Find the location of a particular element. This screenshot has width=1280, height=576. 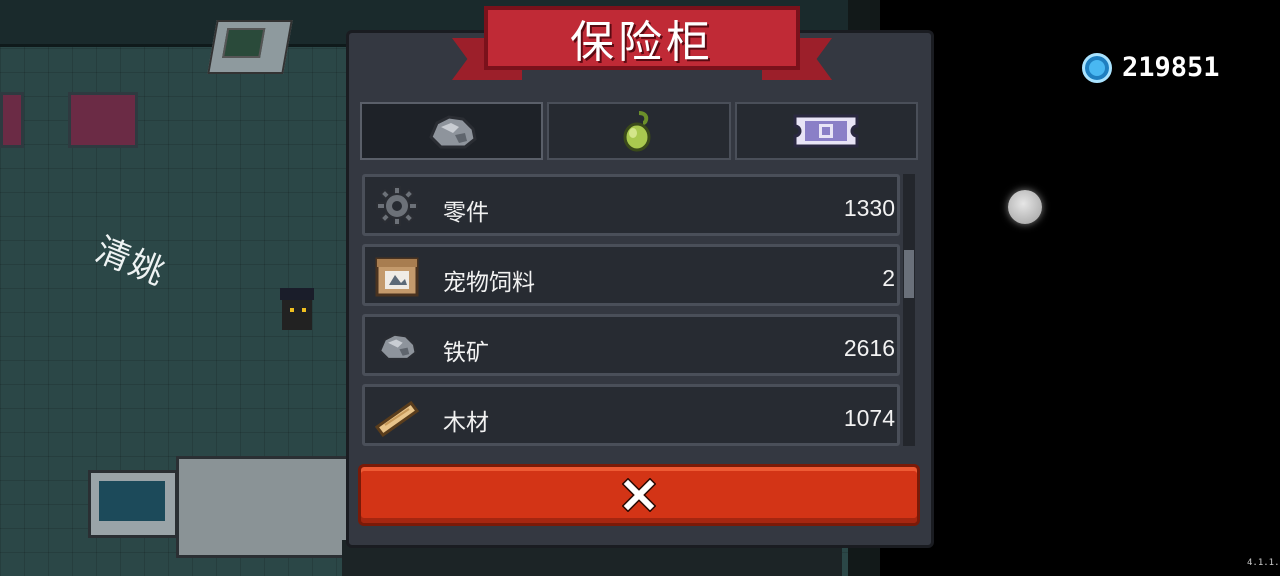

tab-tickets is located at coordinates (826, 131).